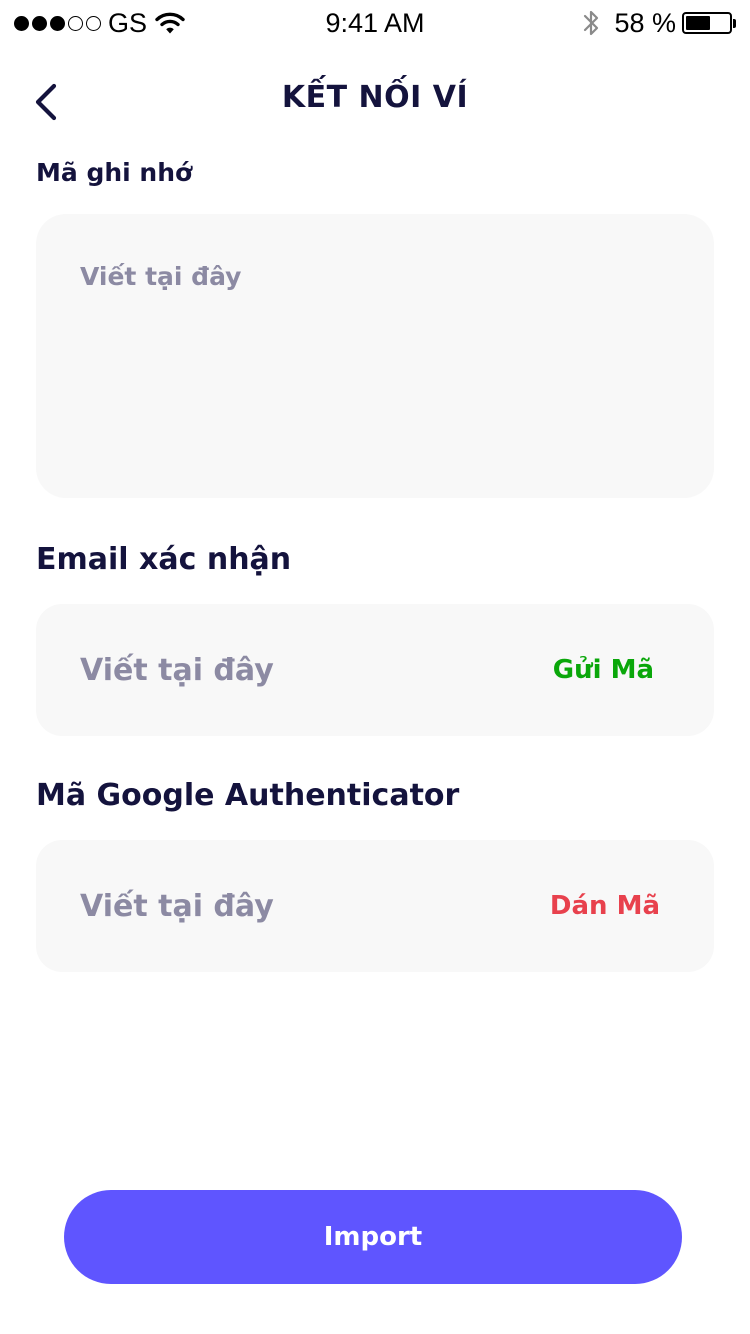 The height and width of the screenshot is (1334, 750). I want to click on paste-code-button: Dán Mã, so click(605, 906).